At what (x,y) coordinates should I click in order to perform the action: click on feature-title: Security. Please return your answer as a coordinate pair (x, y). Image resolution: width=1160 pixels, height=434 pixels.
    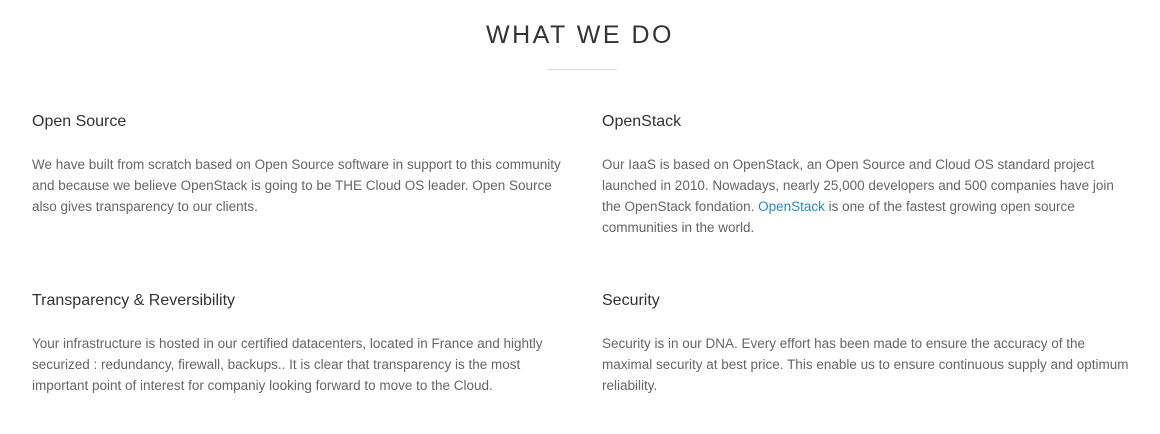
    Looking at the image, I should click on (631, 300).